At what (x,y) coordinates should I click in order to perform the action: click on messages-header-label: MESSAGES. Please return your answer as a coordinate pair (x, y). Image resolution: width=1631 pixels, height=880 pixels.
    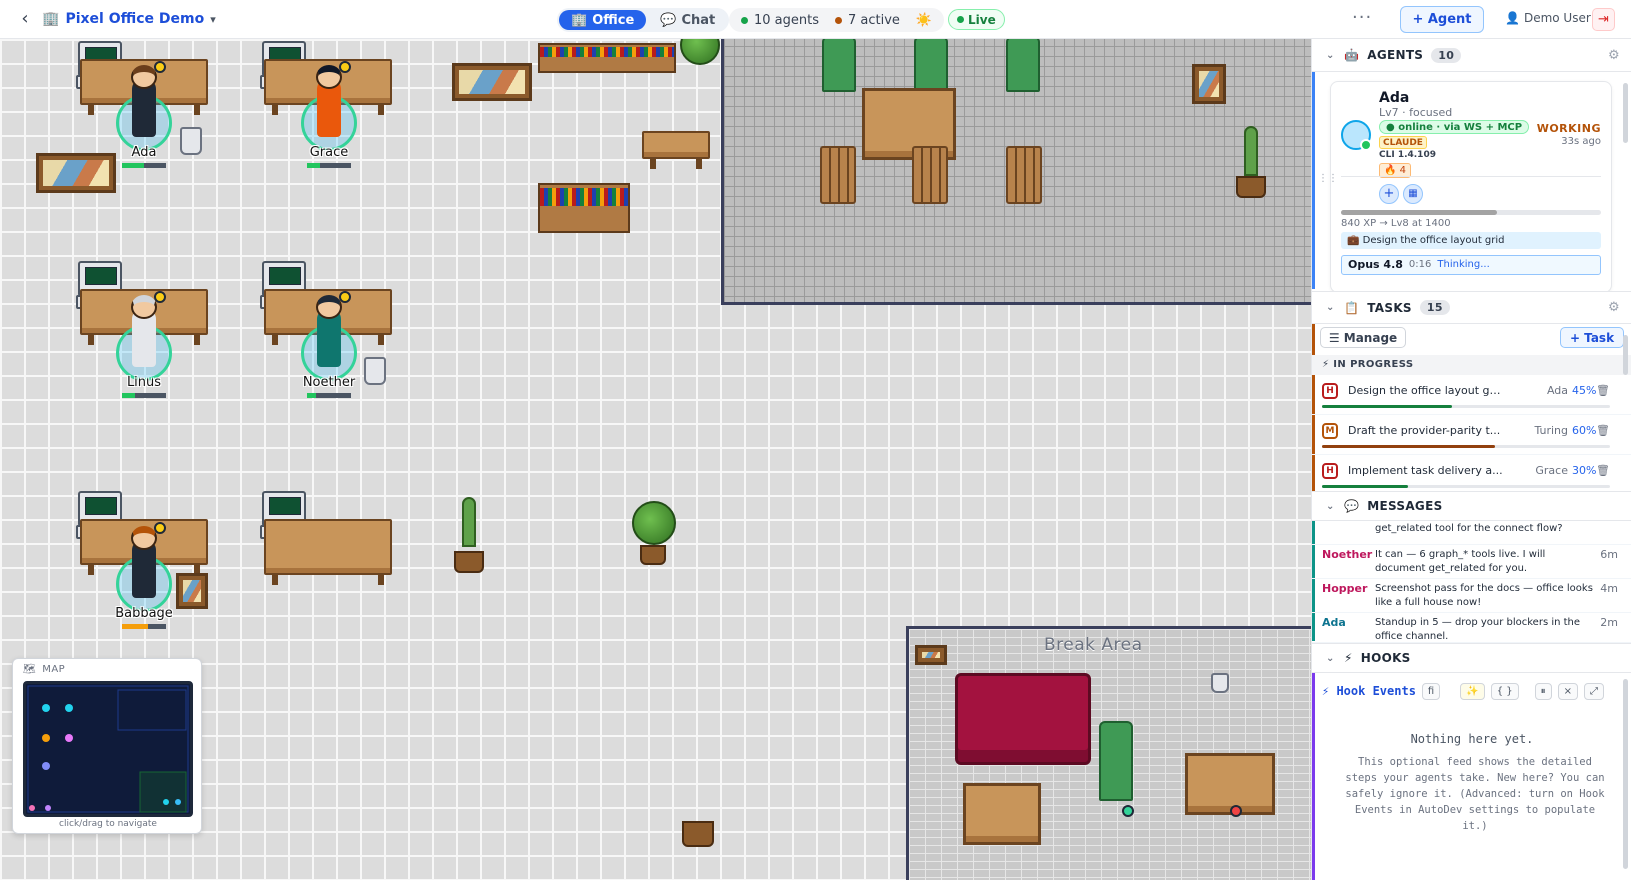
    Looking at the image, I should click on (1405, 506).